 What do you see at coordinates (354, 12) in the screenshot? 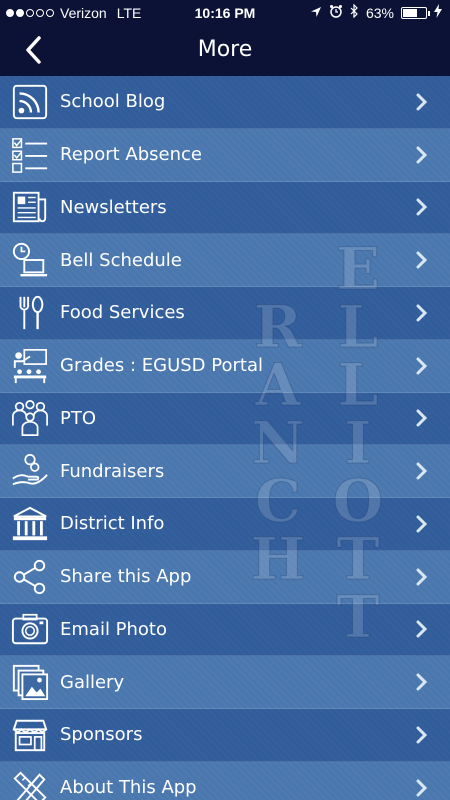
I see `bluetooth-icon` at bounding box center [354, 12].